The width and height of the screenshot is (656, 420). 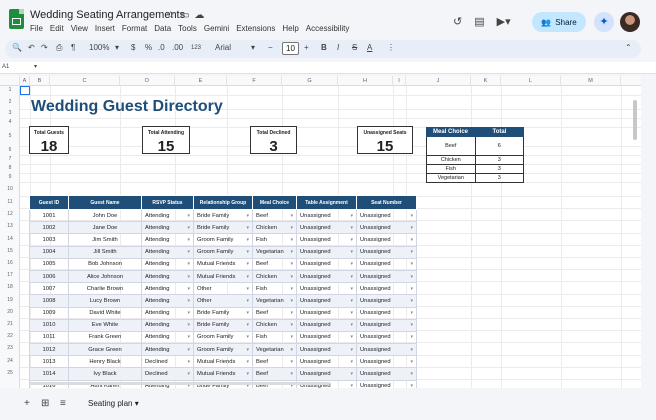 What do you see at coordinates (274, 337) in the screenshot?
I see `dropdown-cell: Fish ▾` at bounding box center [274, 337].